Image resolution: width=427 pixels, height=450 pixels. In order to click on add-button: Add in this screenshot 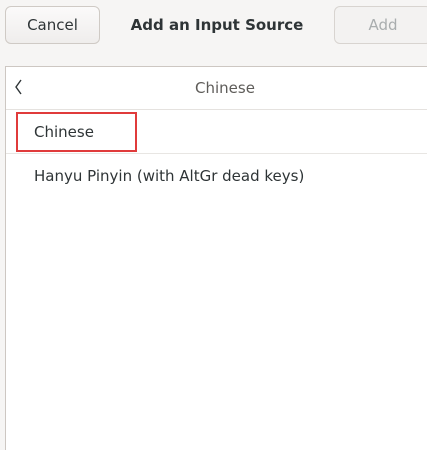, I will do `click(380, 25)`.